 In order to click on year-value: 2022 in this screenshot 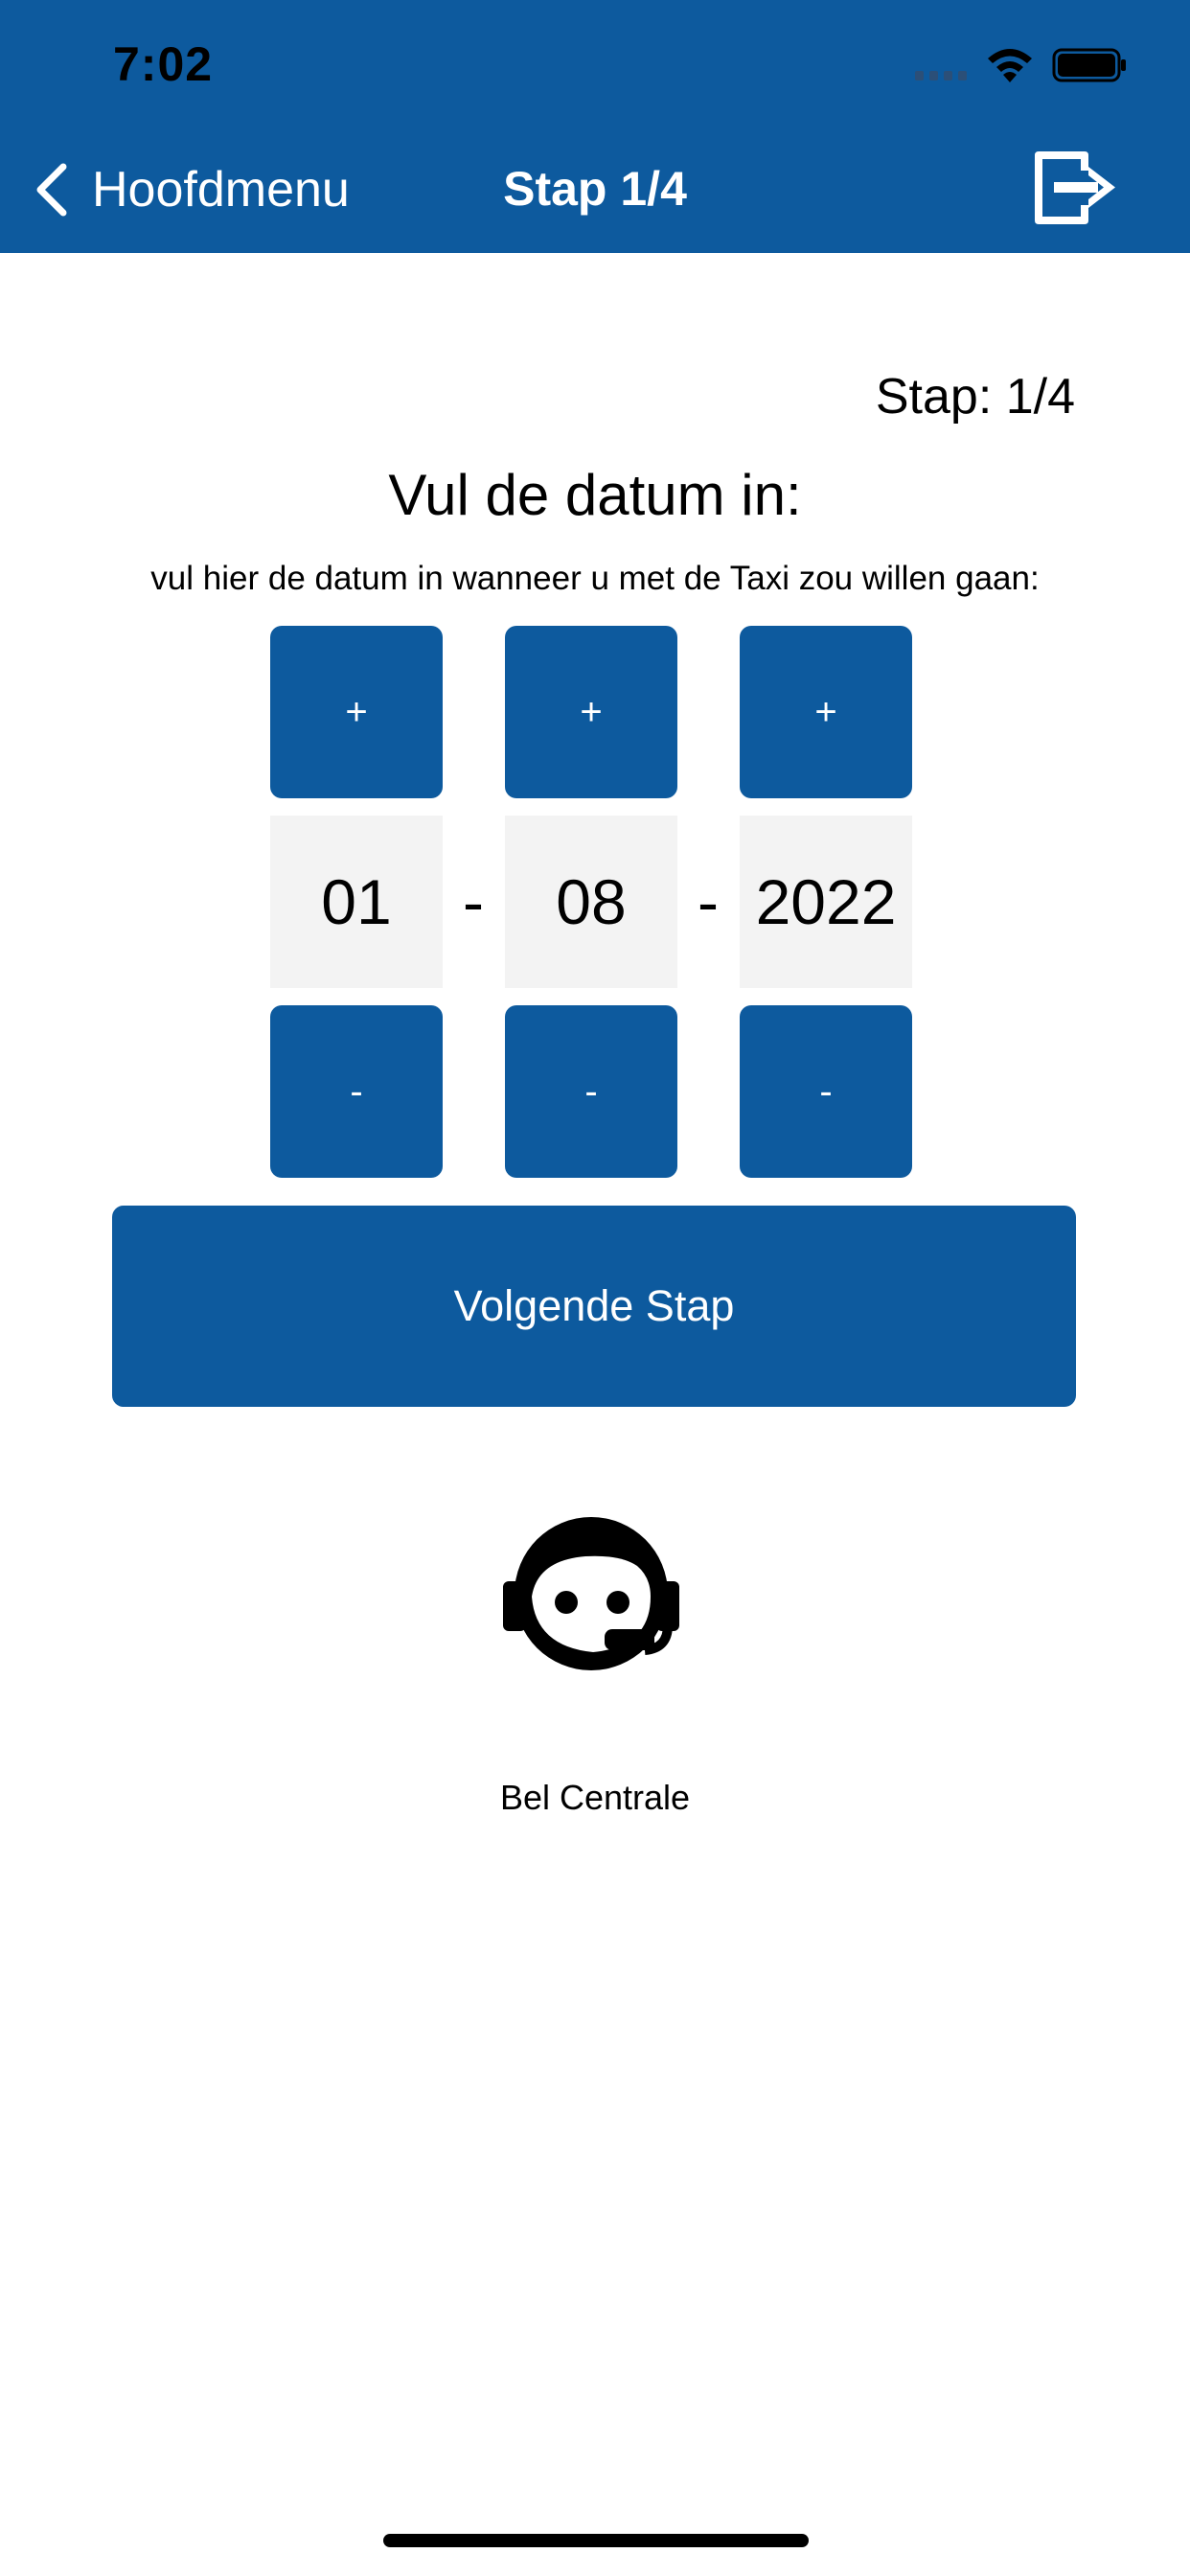, I will do `click(826, 902)`.